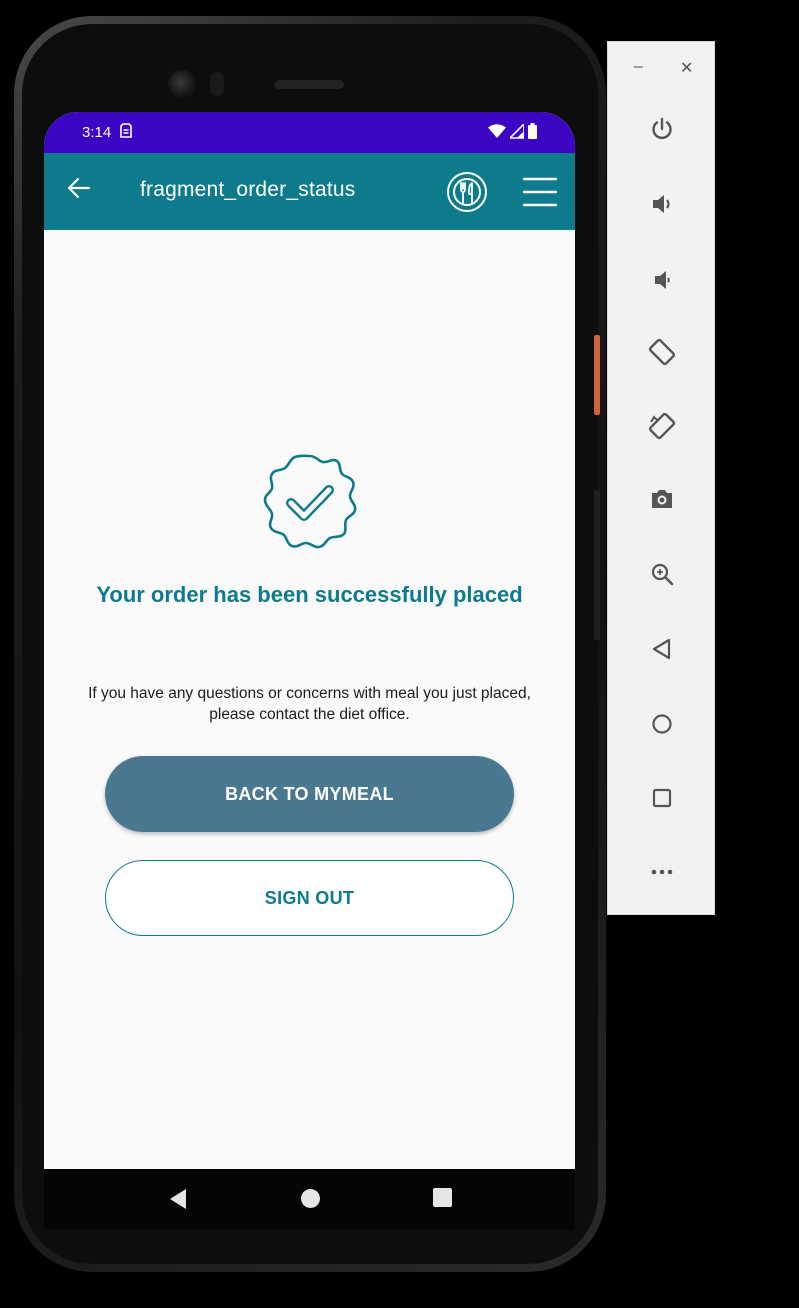  Describe the element at coordinates (309, 84) in the screenshot. I see `earpiece-speaker` at that location.